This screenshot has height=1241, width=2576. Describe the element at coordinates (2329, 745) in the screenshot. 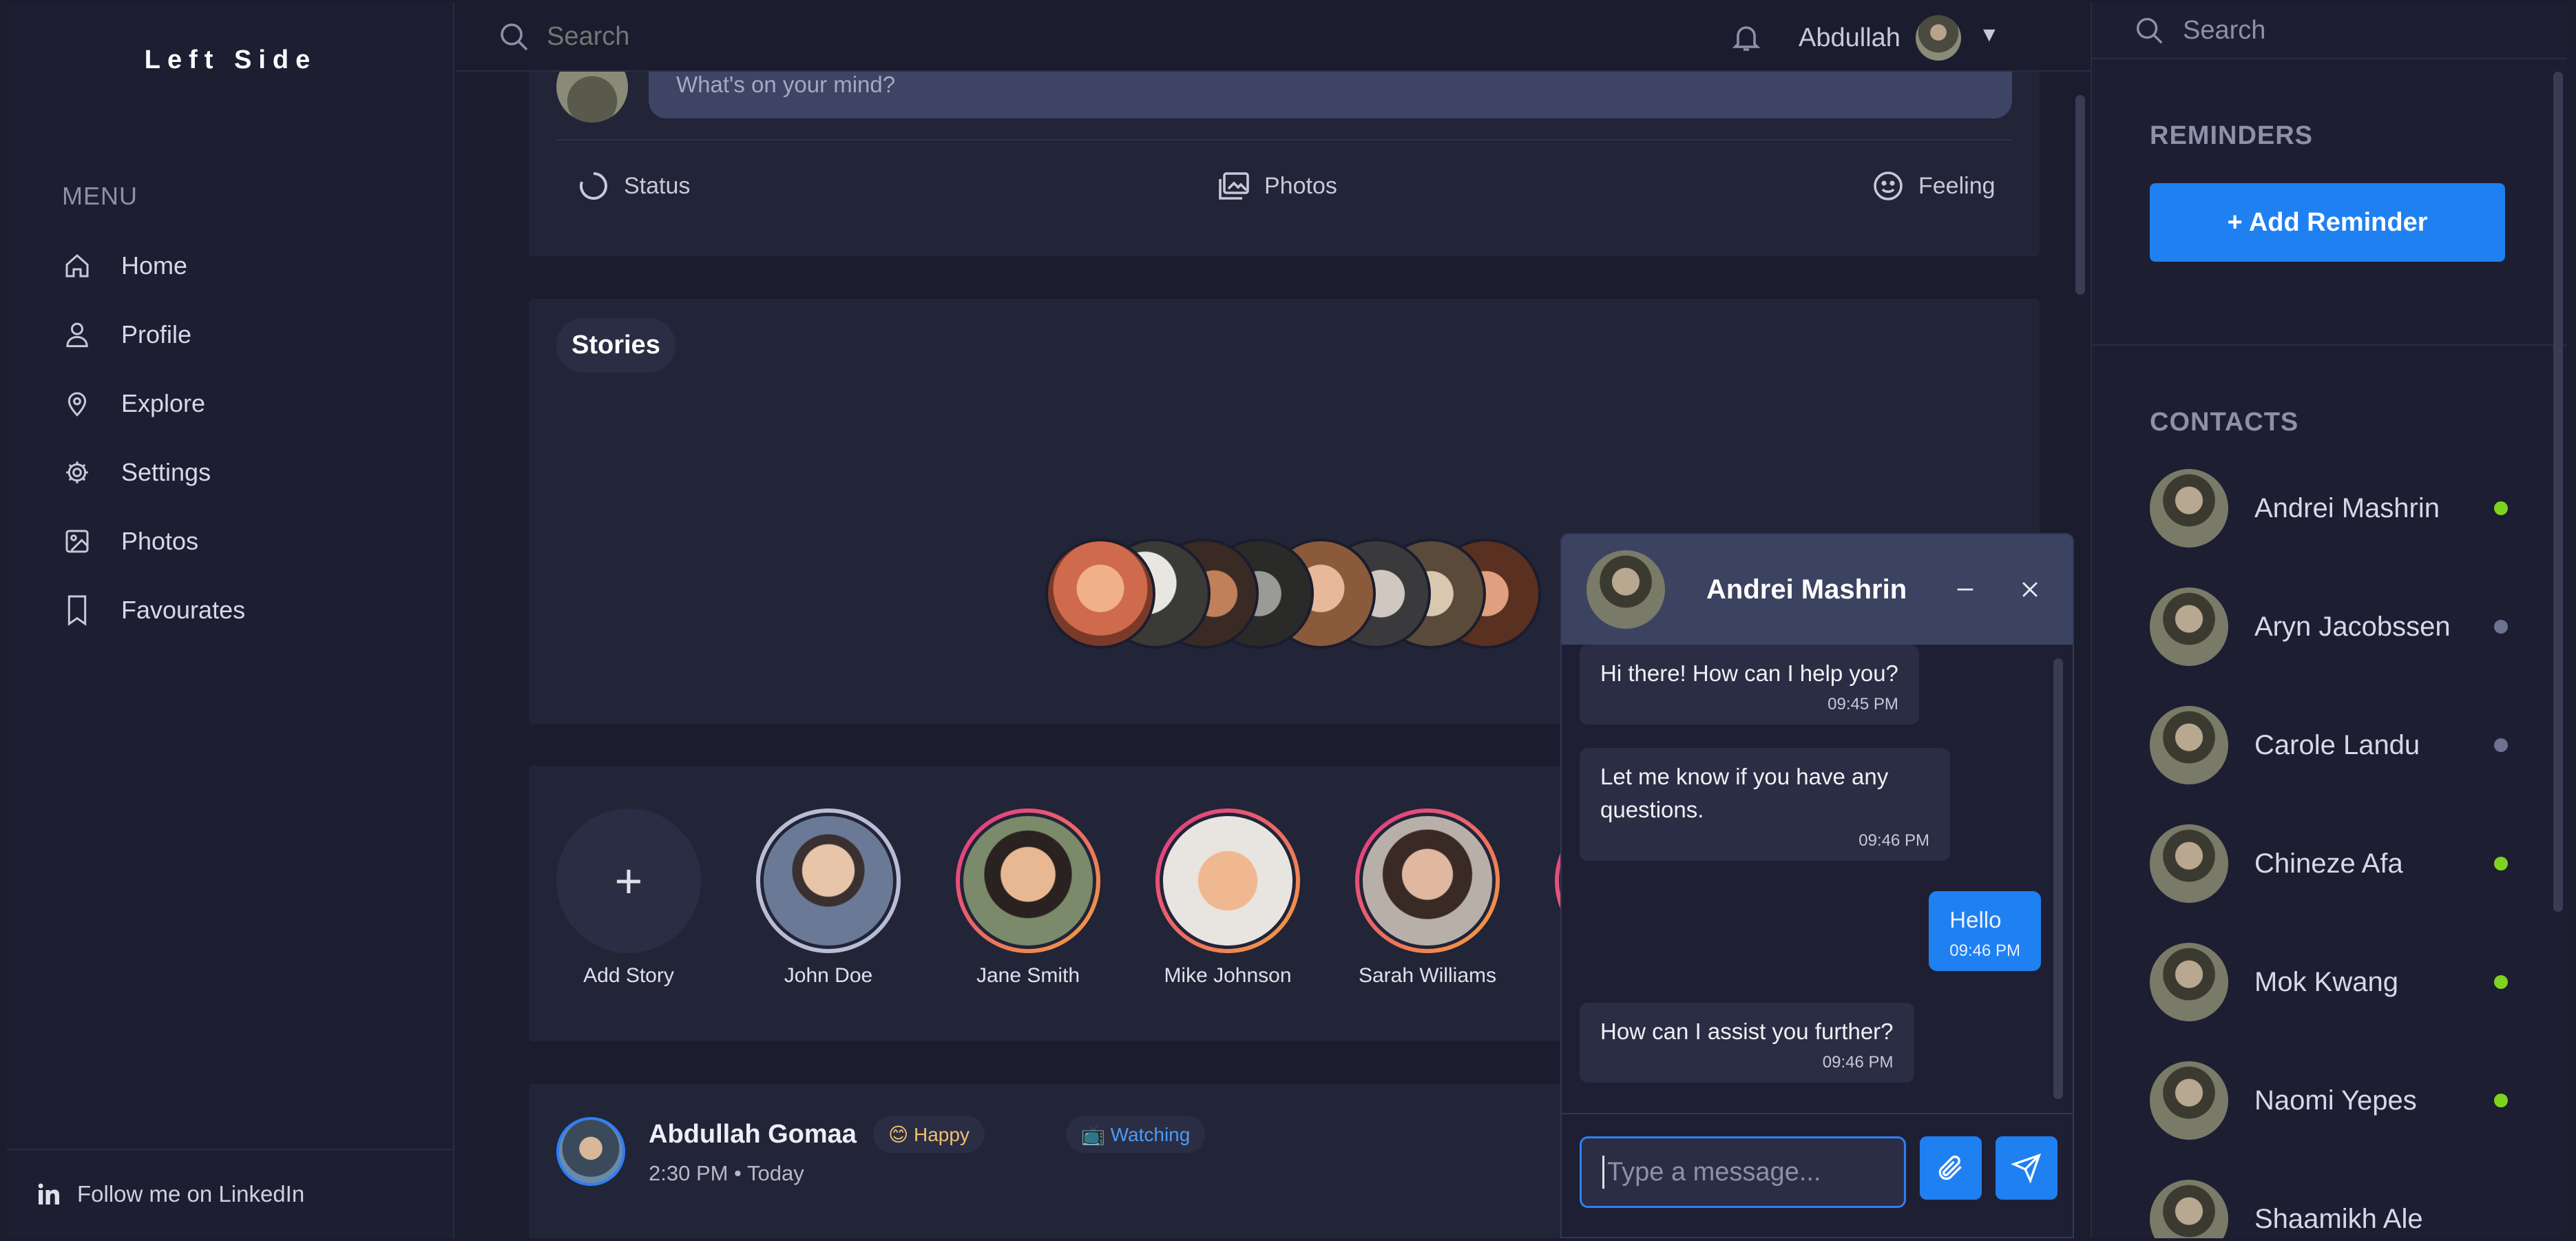

I see `contact-item: Carole Landu` at that location.